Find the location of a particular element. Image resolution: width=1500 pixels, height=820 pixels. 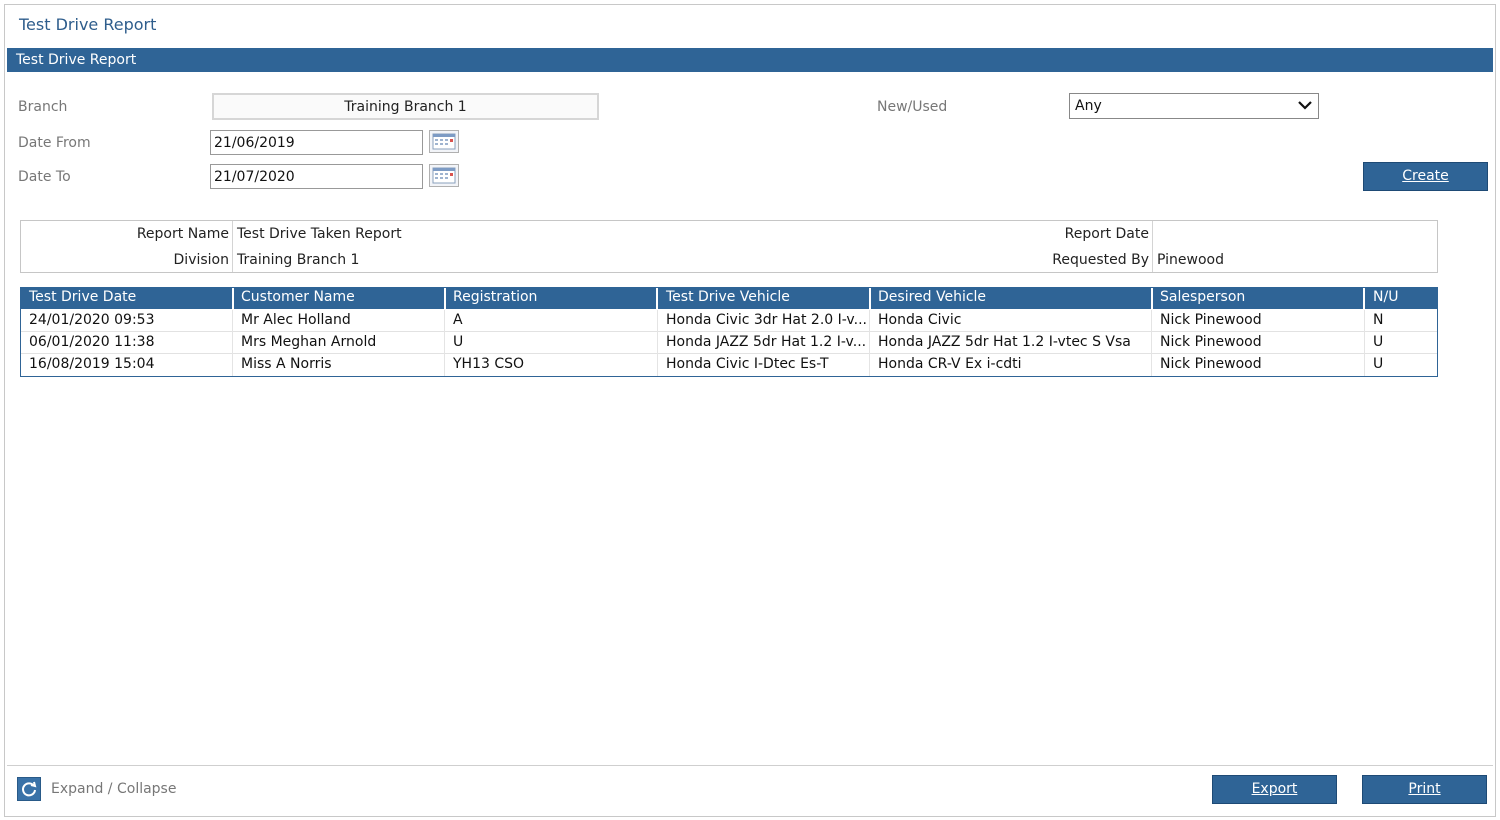

print-button: Print is located at coordinates (1424, 789).